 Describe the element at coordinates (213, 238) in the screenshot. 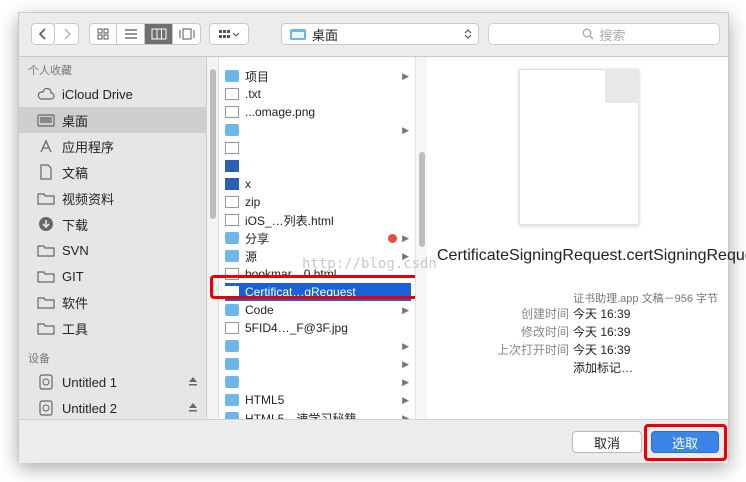

I see `sidebar-scrollbar` at that location.